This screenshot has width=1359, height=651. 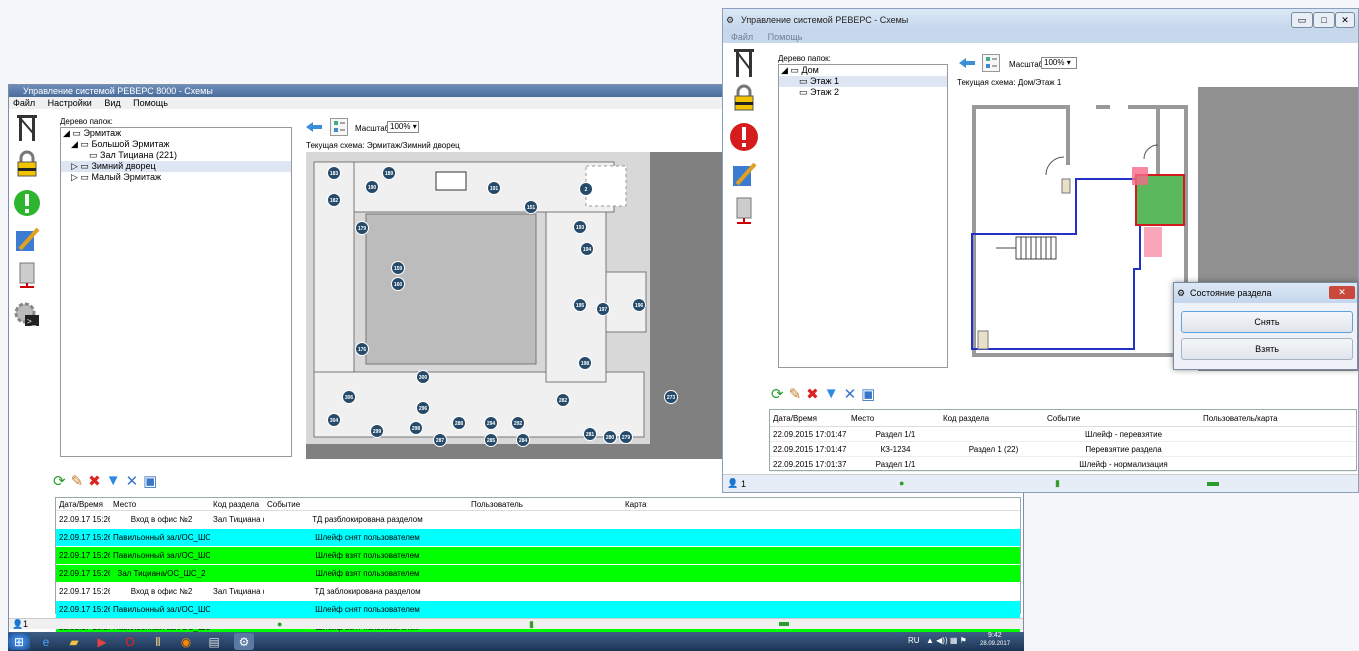 I want to click on plan-marker: 194, so click(x=587, y=249).